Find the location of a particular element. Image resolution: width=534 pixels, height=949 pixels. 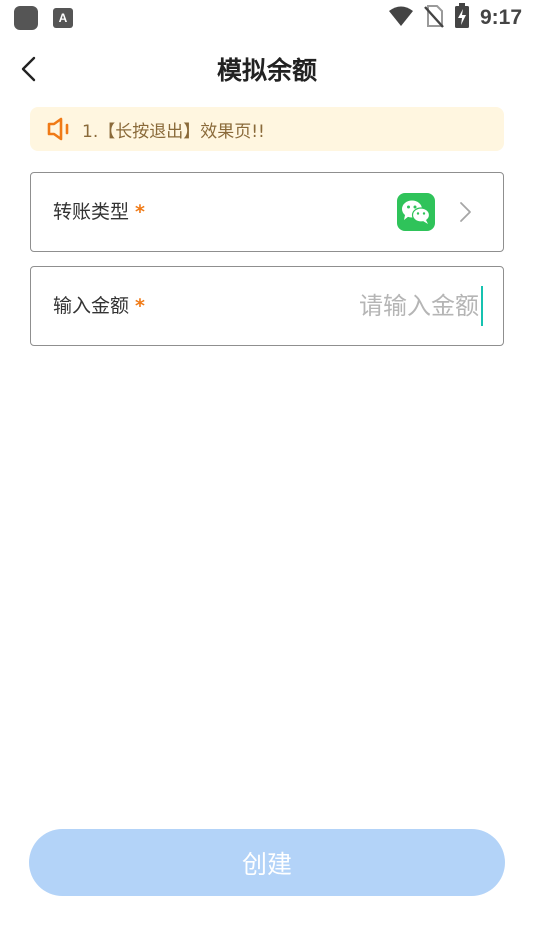

create-button: 创建 is located at coordinates (267, 862).